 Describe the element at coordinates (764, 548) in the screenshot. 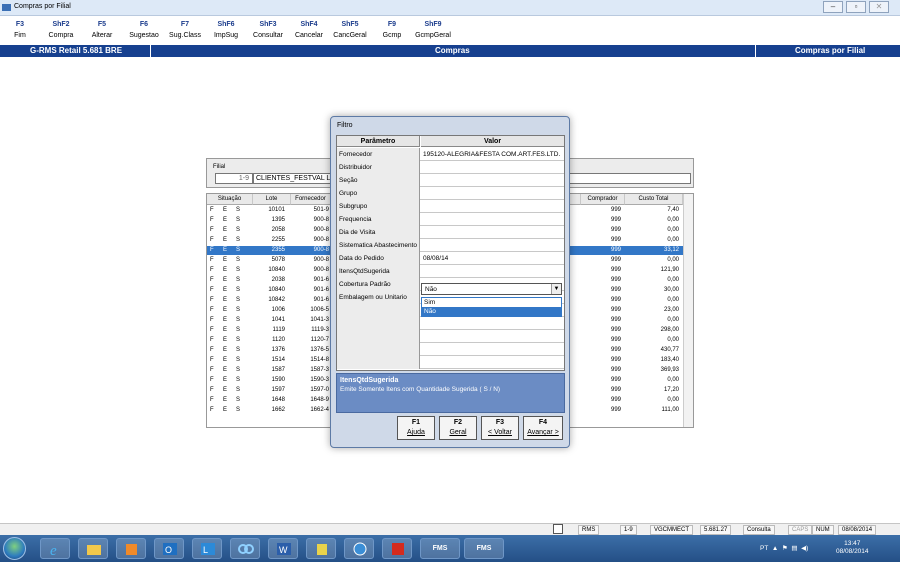

I see `language-indicator: PT` at that location.